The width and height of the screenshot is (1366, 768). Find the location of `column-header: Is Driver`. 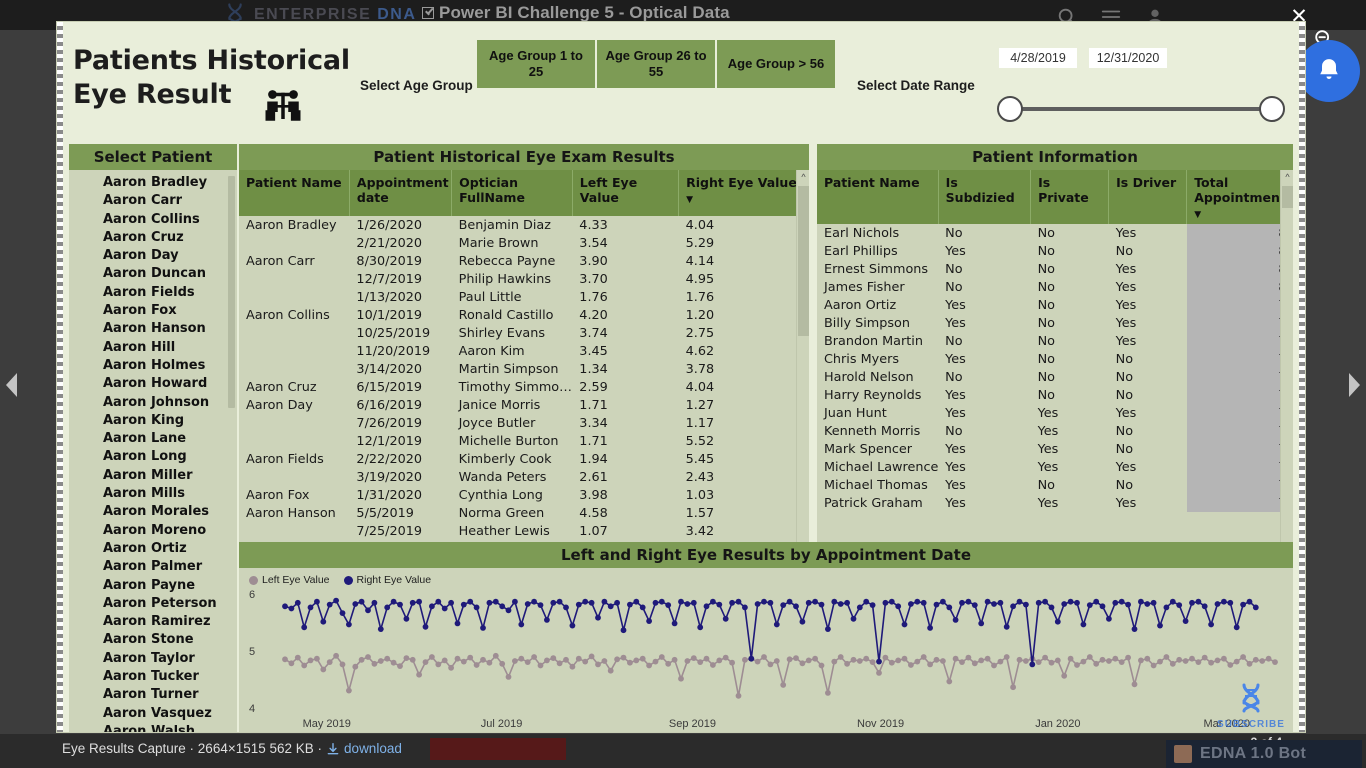

column-header: Is Driver is located at coordinates (1148, 197).